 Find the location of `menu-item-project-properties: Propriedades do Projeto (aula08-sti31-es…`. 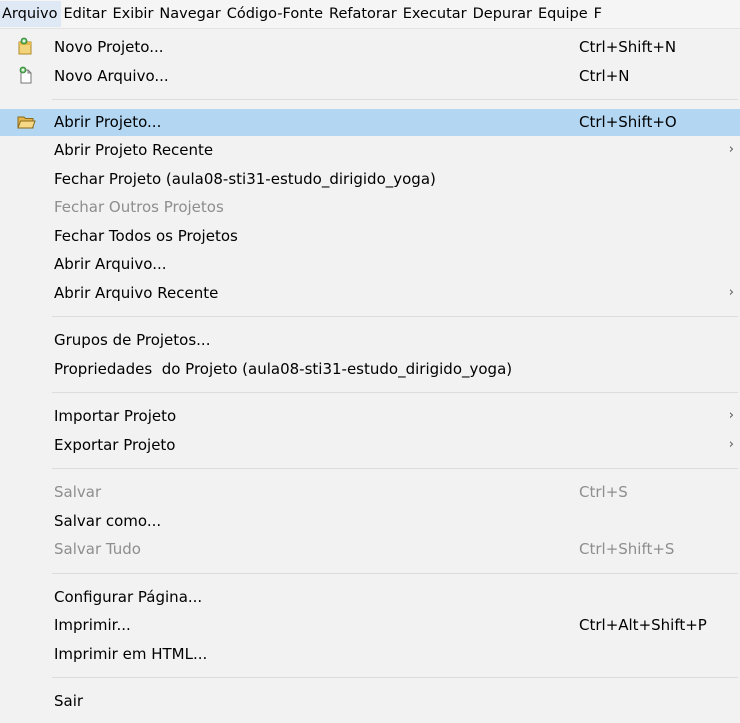

menu-item-project-properties: Propriedades do Projeto (aula08-sti31-es… is located at coordinates (370, 369).